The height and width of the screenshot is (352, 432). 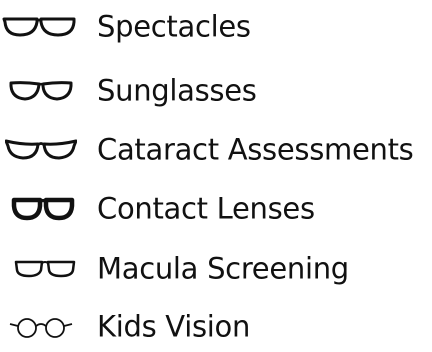 What do you see at coordinates (45, 269) in the screenshot?
I see `slim-rectangular-glasses-icon` at bounding box center [45, 269].